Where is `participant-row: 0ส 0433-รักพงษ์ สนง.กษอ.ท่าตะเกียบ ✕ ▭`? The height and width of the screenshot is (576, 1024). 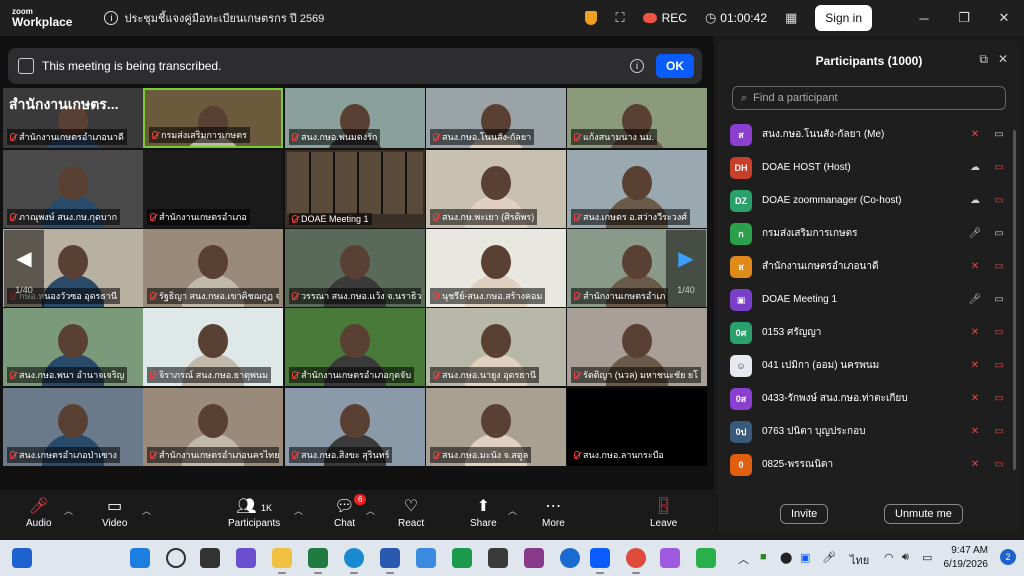 participant-row: 0ส 0433-รักพงษ์ สนง.กษอ.ท่าตะเกียบ ✕ ▭ is located at coordinates (869, 398).